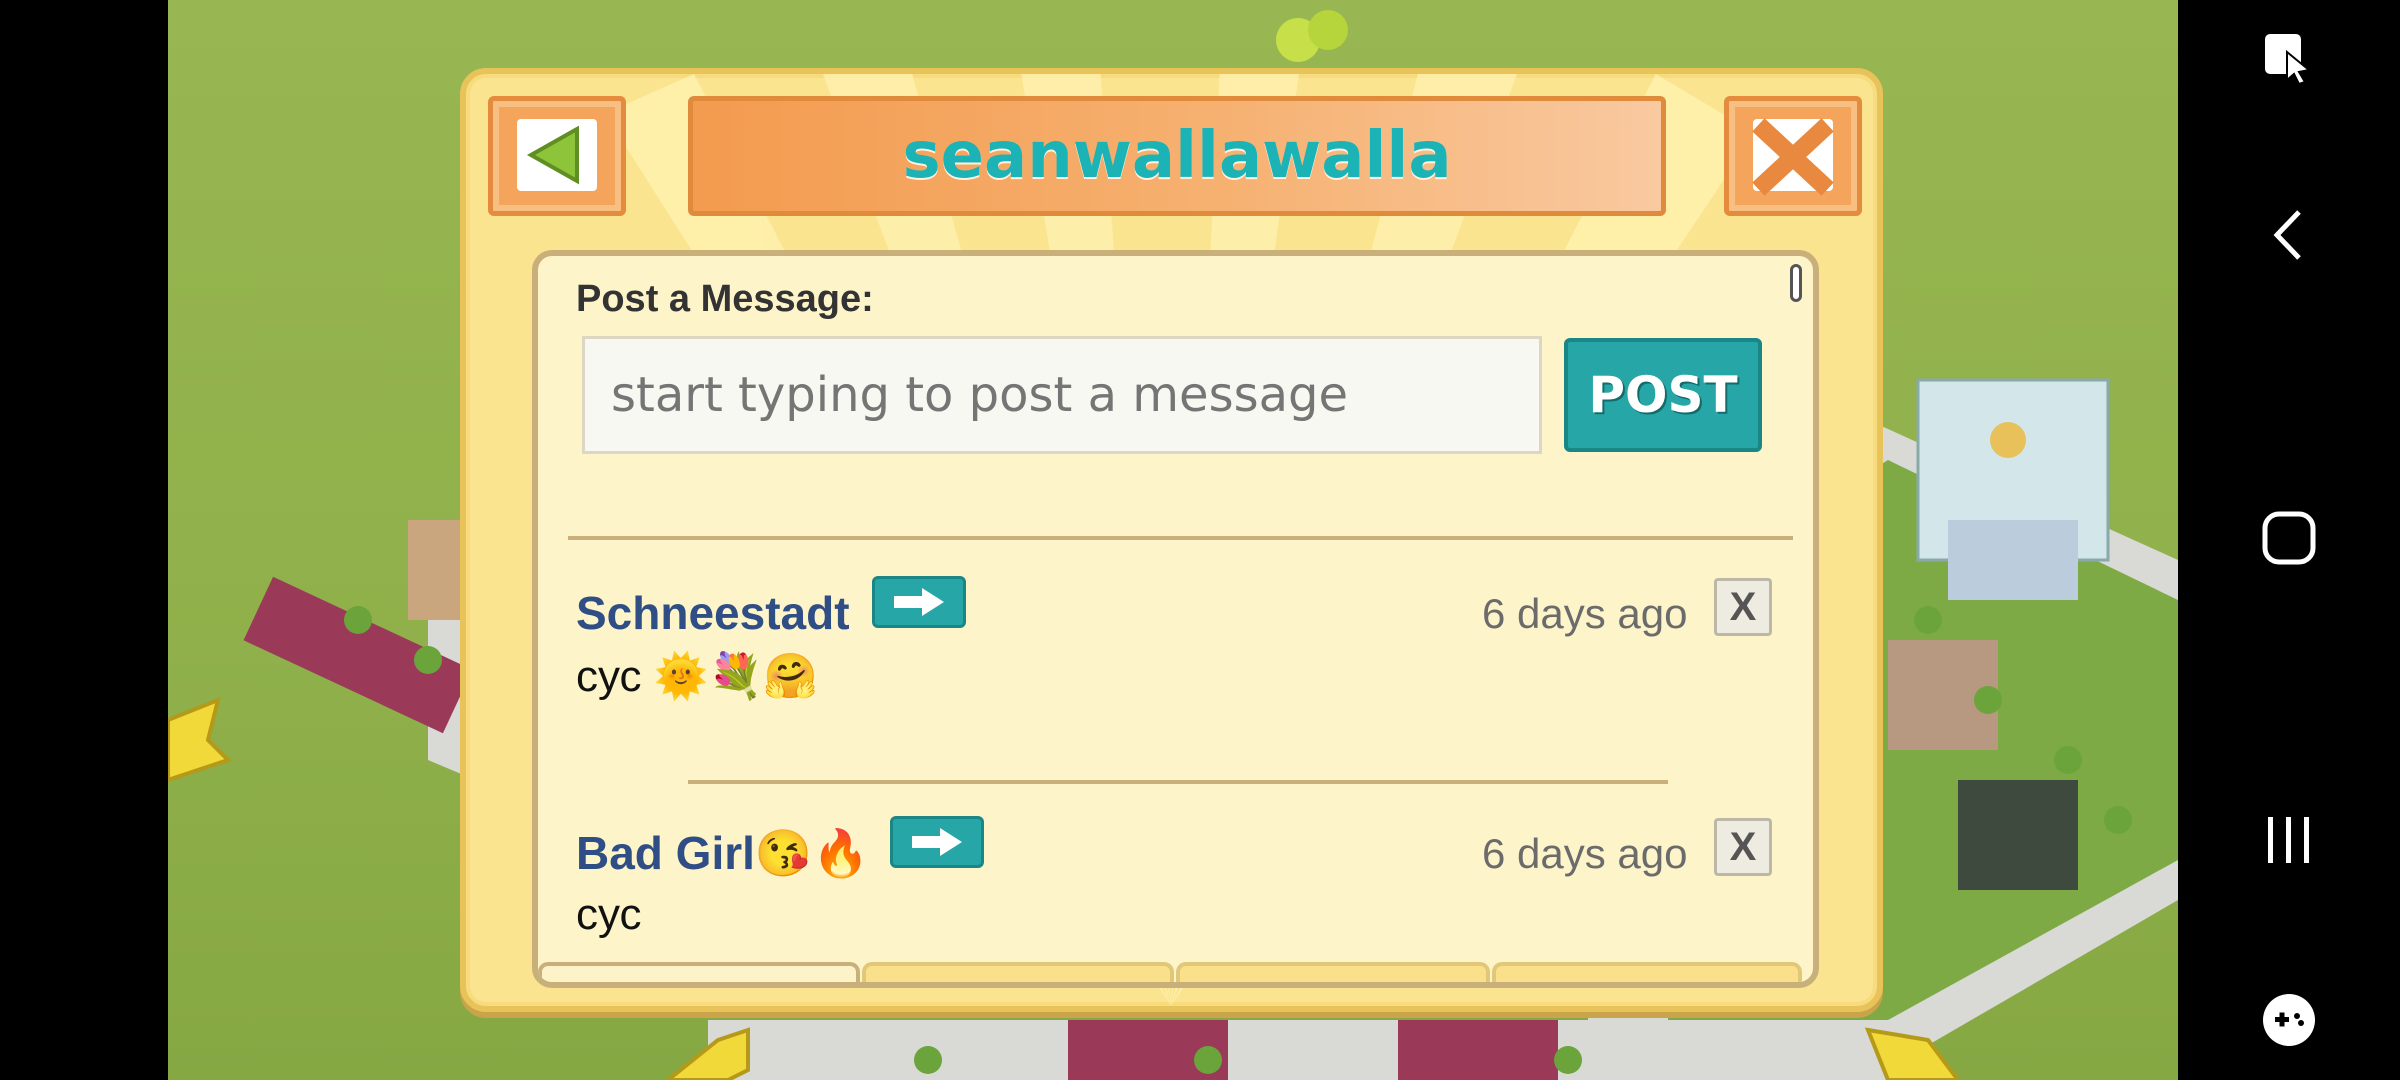 The width and height of the screenshot is (2400, 1080). What do you see at coordinates (1062, 395) in the screenshot?
I see `message-input` at bounding box center [1062, 395].